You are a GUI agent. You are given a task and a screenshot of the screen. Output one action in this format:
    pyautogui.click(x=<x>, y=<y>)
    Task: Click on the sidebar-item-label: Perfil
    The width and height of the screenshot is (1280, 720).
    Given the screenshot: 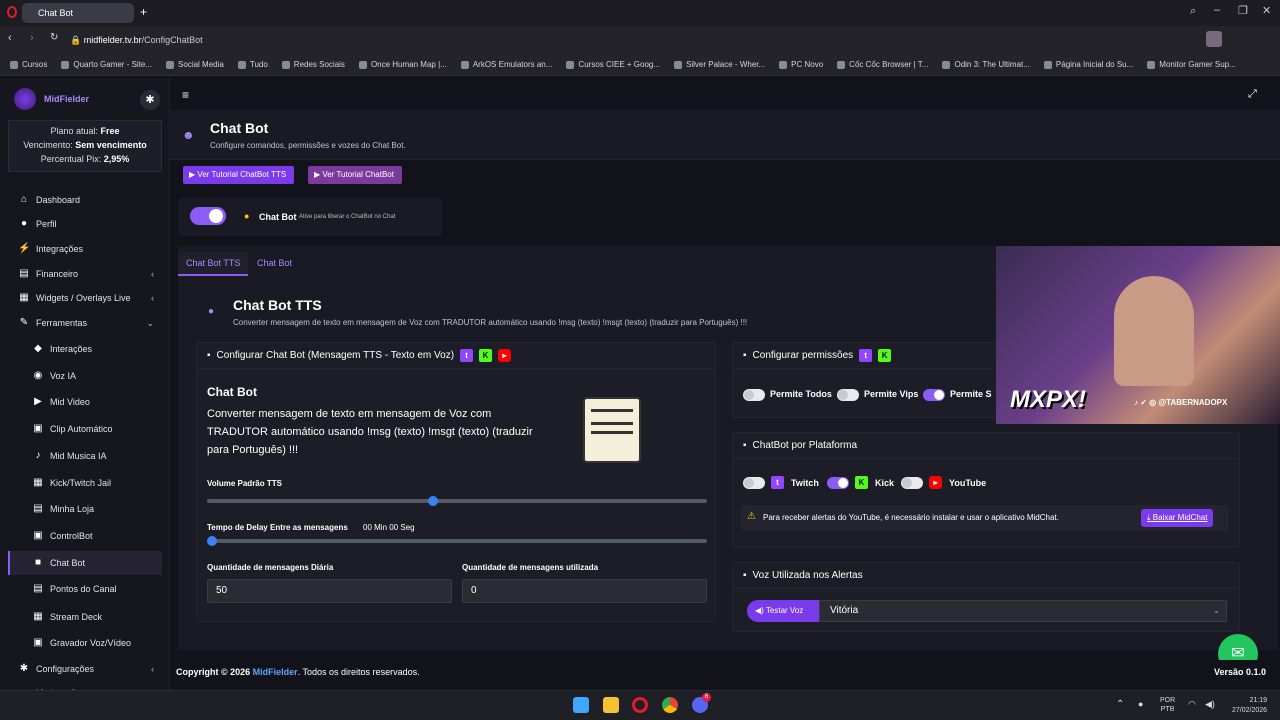 What is the action you would take?
    pyautogui.click(x=46, y=224)
    